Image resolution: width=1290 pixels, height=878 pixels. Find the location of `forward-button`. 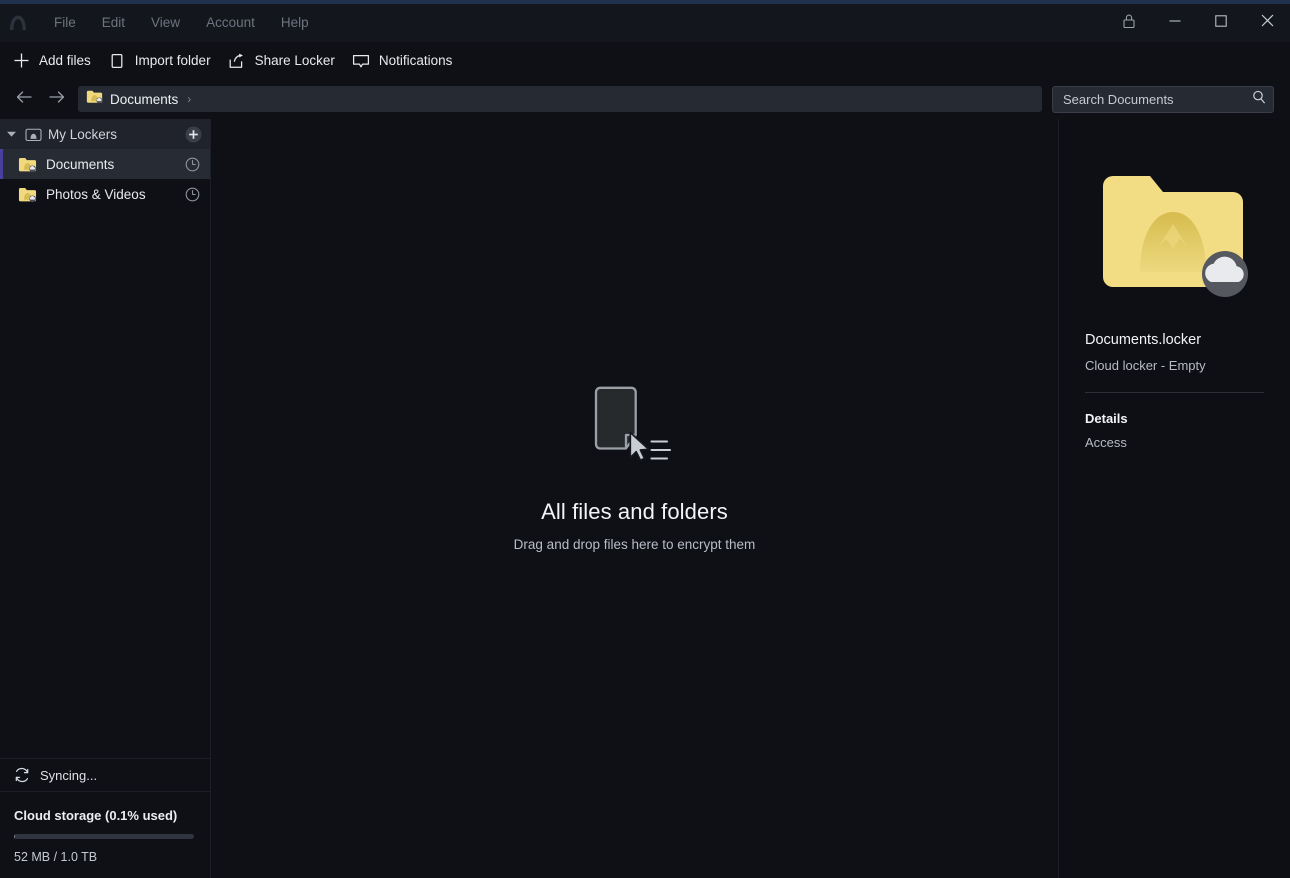

forward-button is located at coordinates (56, 99).